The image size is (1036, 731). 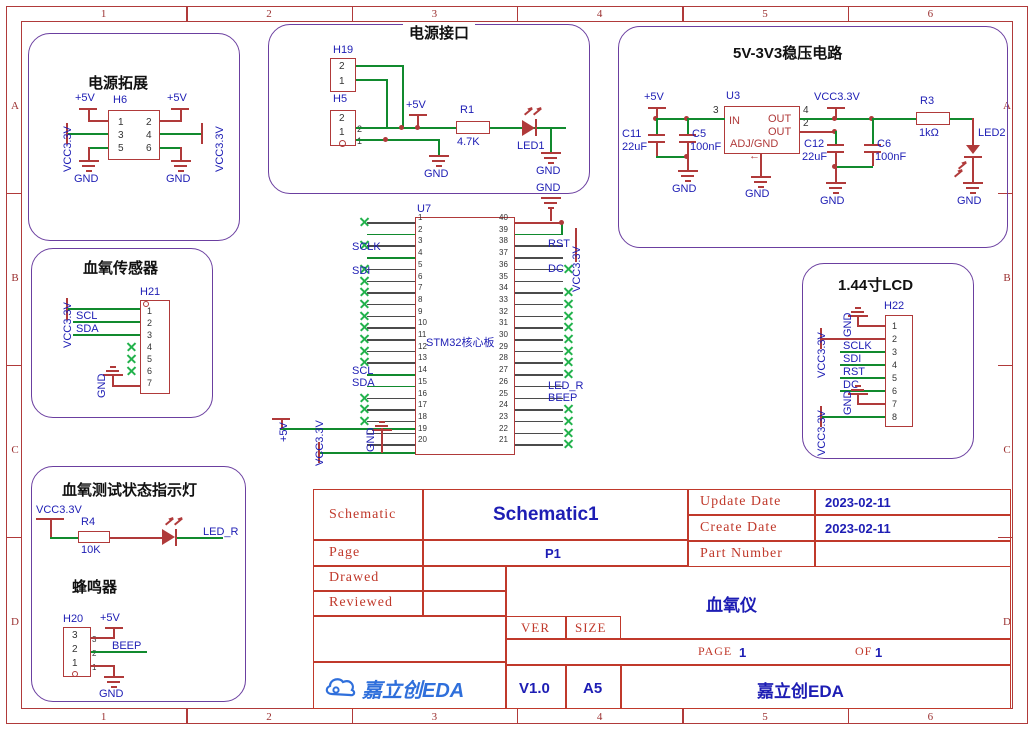 I want to click on wire-adj-gnd, so click(x=761, y=165).